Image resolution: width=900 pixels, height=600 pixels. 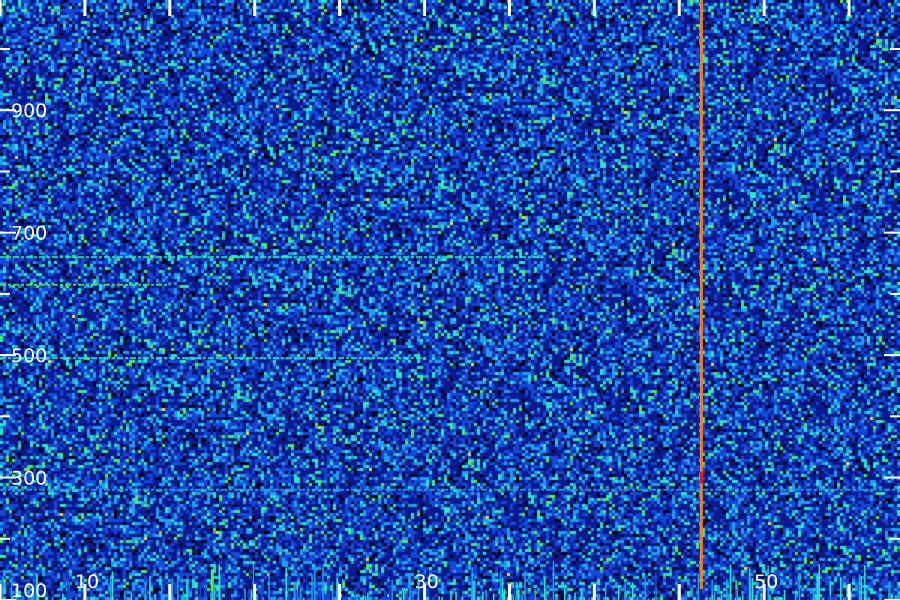 What do you see at coordinates (766, 582) in the screenshot?
I see `x-tick-label: 50` at bounding box center [766, 582].